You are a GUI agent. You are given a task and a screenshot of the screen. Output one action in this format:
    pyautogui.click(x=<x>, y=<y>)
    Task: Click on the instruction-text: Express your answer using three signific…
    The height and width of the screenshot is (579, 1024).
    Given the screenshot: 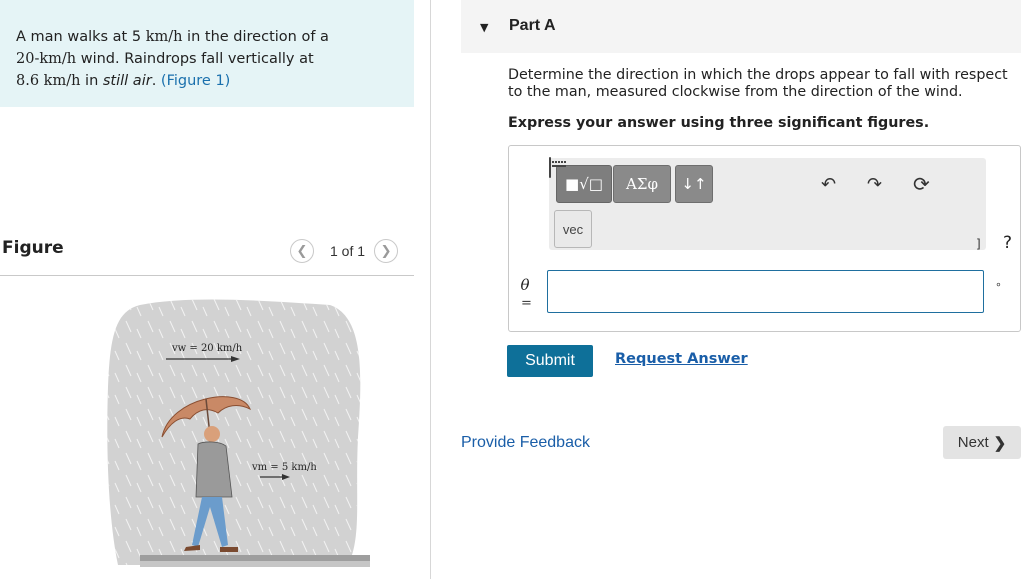 What is the action you would take?
    pyautogui.click(x=719, y=123)
    